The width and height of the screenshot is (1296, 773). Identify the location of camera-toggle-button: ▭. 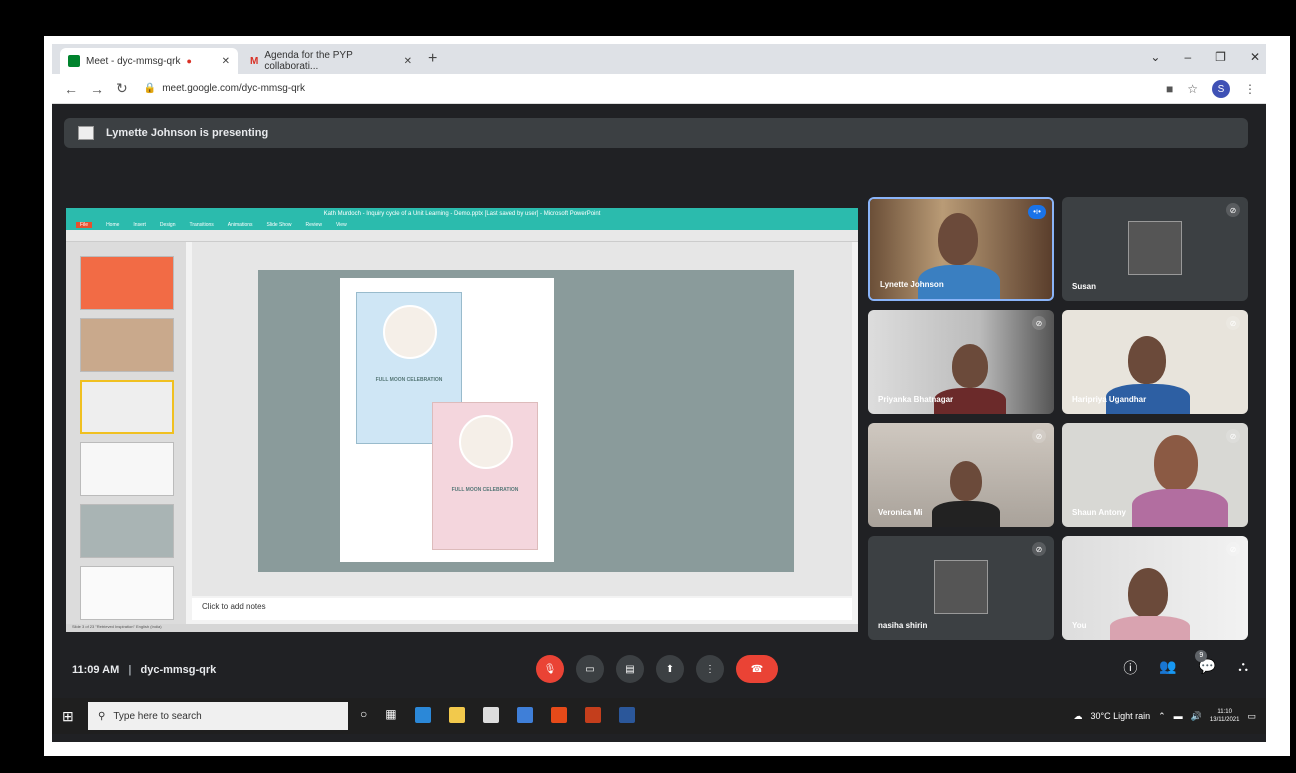
(590, 669).